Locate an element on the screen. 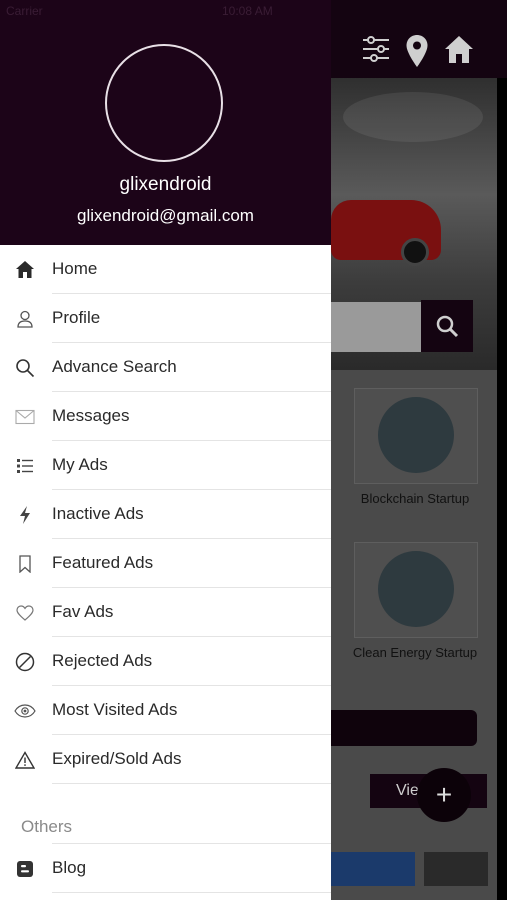  filter-icon is located at coordinates (376, 49).